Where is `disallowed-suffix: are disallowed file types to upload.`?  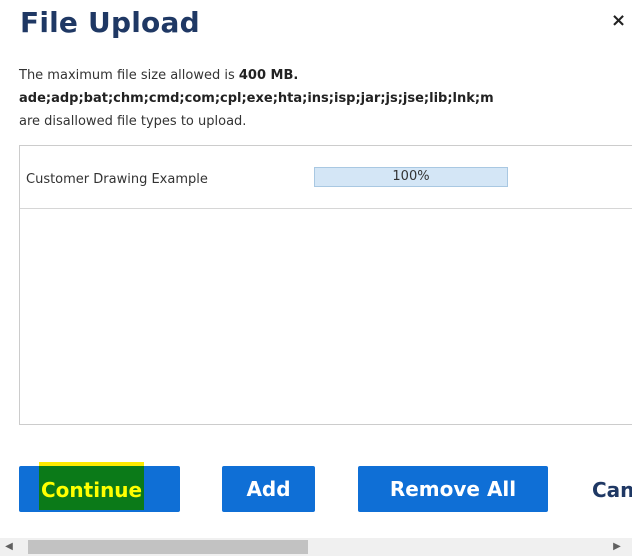
disallowed-suffix: are disallowed file types to upload. is located at coordinates (133, 121).